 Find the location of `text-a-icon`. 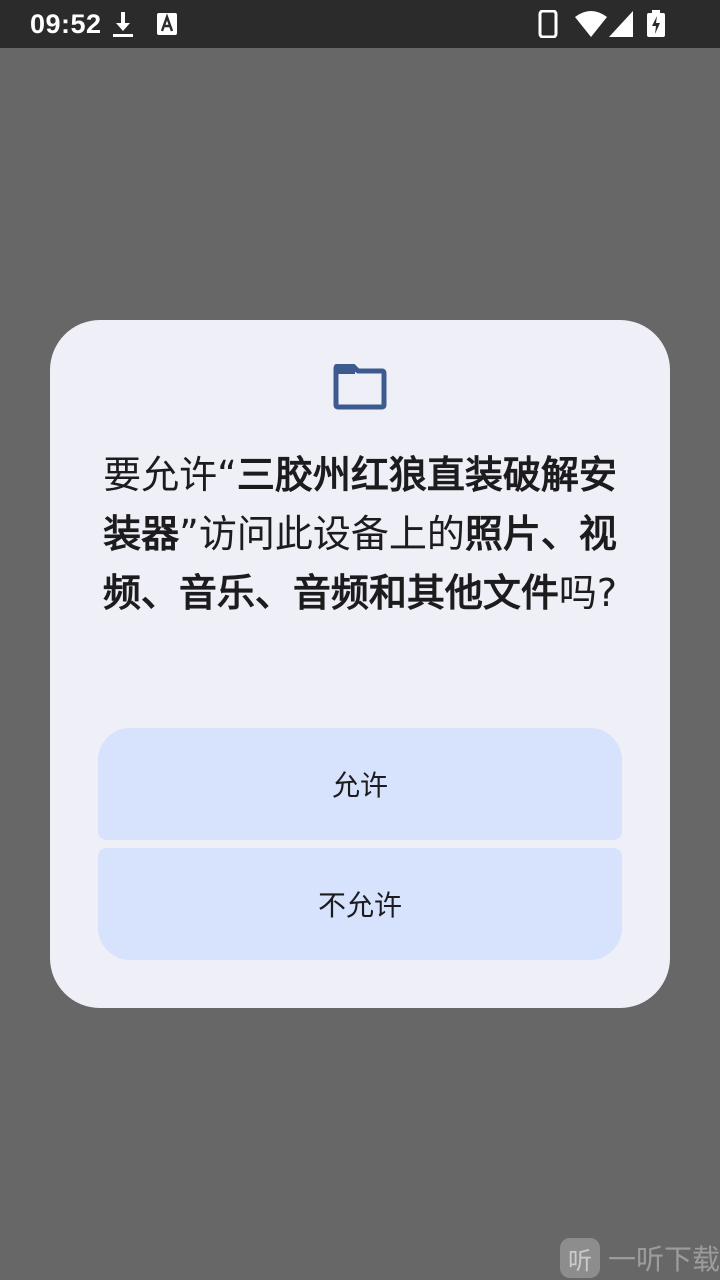

text-a-icon is located at coordinates (167, 24).